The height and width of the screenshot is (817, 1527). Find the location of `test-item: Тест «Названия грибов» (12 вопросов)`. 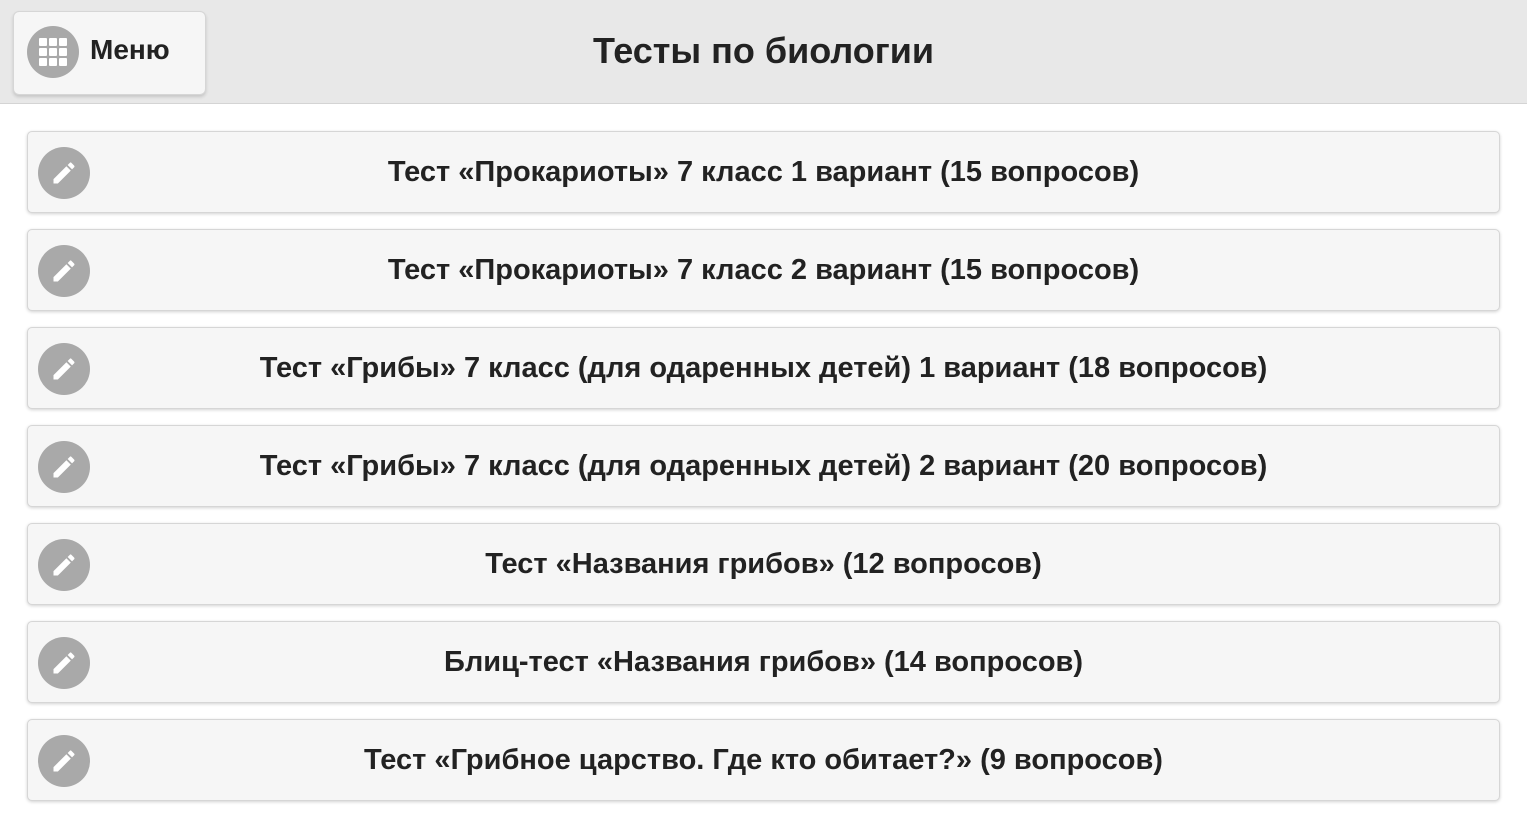

test-item: Тест «Названия грибов» (12 вопросов) is located at coordinates (763, 564).